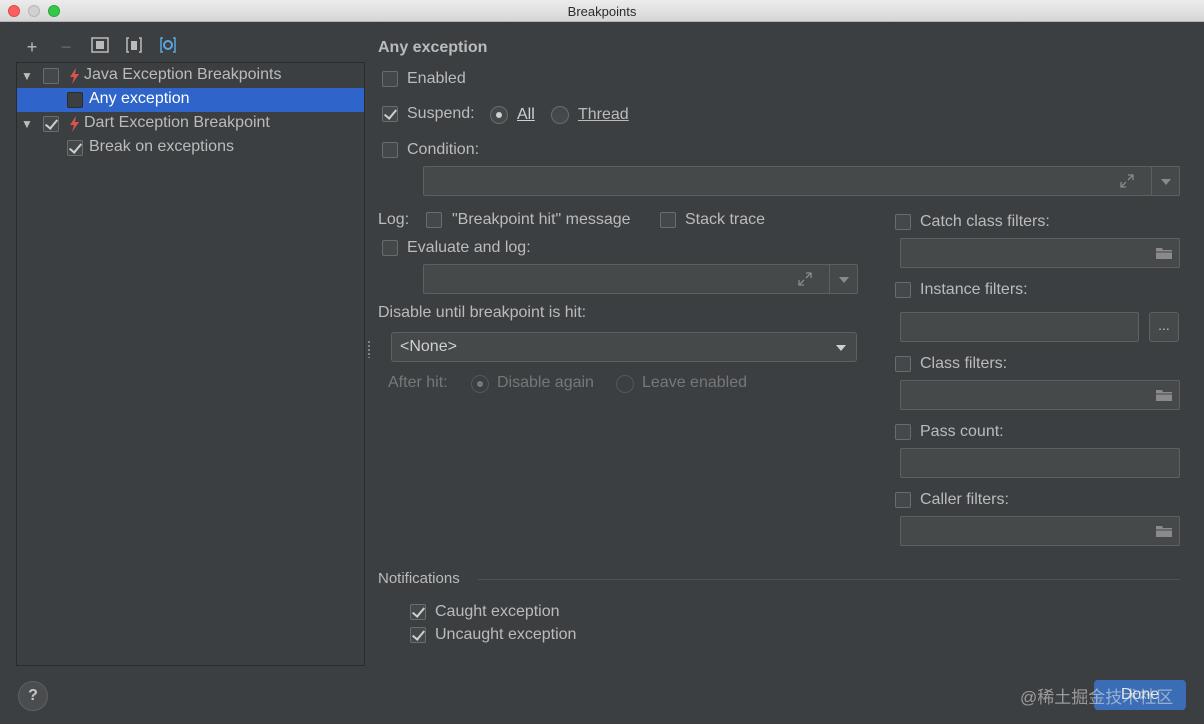  I want to click on tree-item-label: Dart Exception Breakpoint, so click(177, 122).